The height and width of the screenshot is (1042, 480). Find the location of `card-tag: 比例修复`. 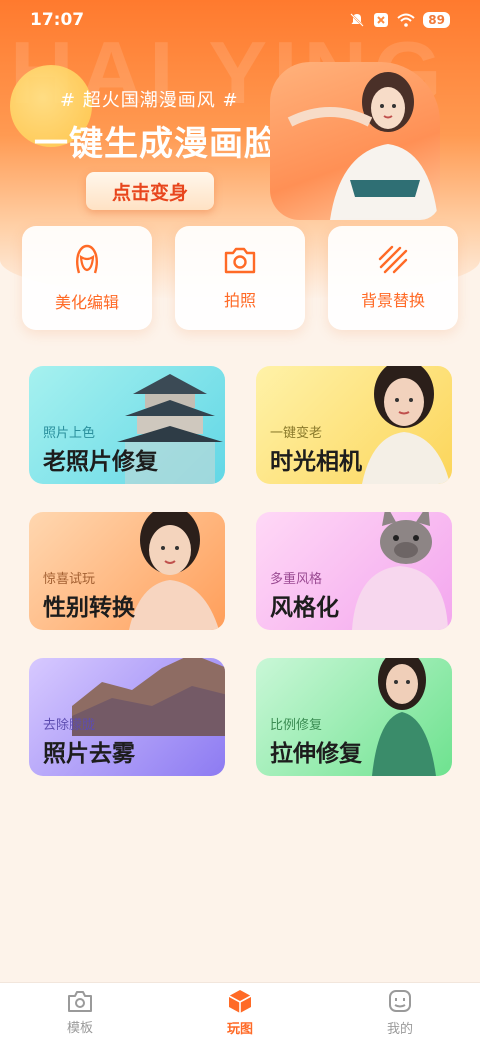

card-tag: 比例修复 is located at coordinates (296, 725).